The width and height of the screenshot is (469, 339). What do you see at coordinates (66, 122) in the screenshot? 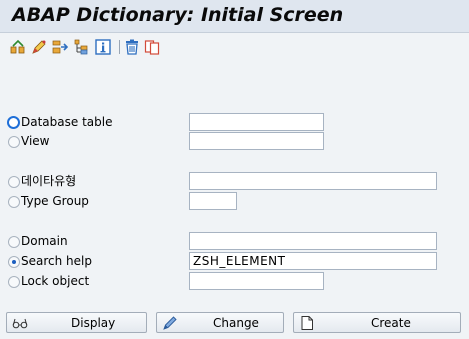
I see `label-database-table: Database table` at bounding box center [66, 122].